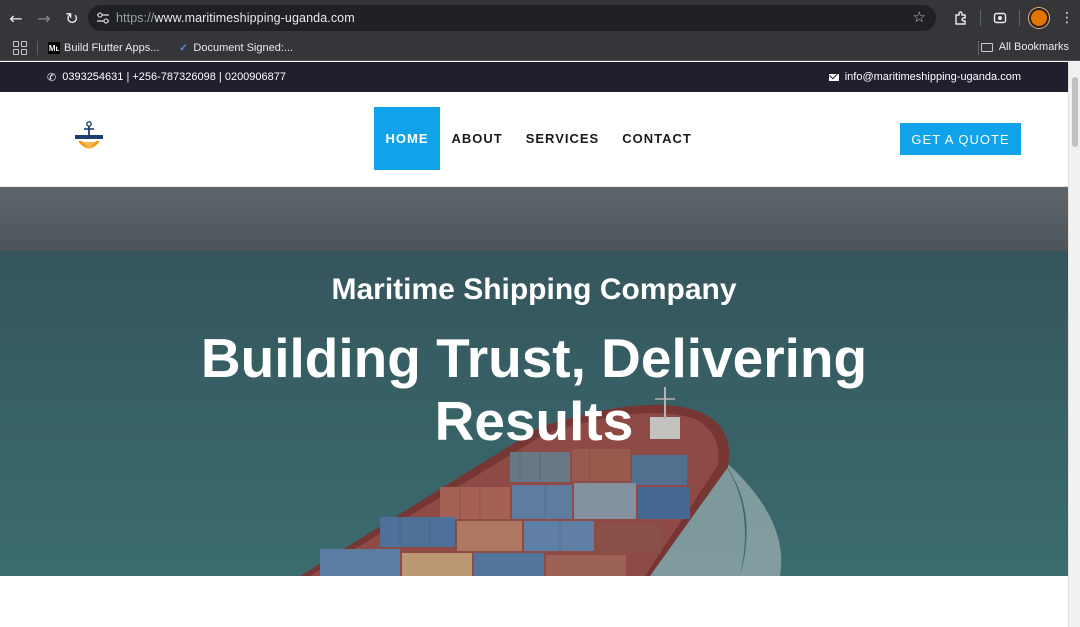 This screenshot has height=627, width=1080. Describe the element at coordinates (833, 77) in the screenshot. I see `envelope-icon` at that location.